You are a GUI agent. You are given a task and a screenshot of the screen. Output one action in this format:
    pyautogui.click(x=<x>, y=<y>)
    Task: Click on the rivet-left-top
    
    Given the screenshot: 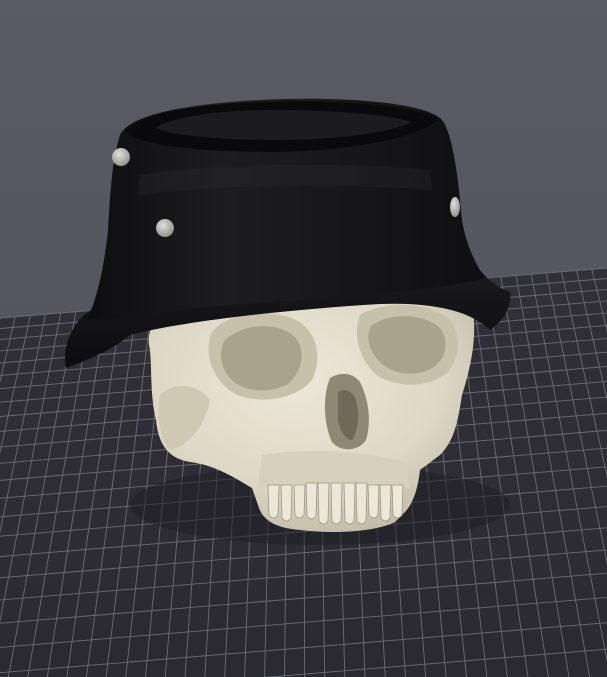 What is the action you would take?
    pyautogui.click(x=121, y=157)
    